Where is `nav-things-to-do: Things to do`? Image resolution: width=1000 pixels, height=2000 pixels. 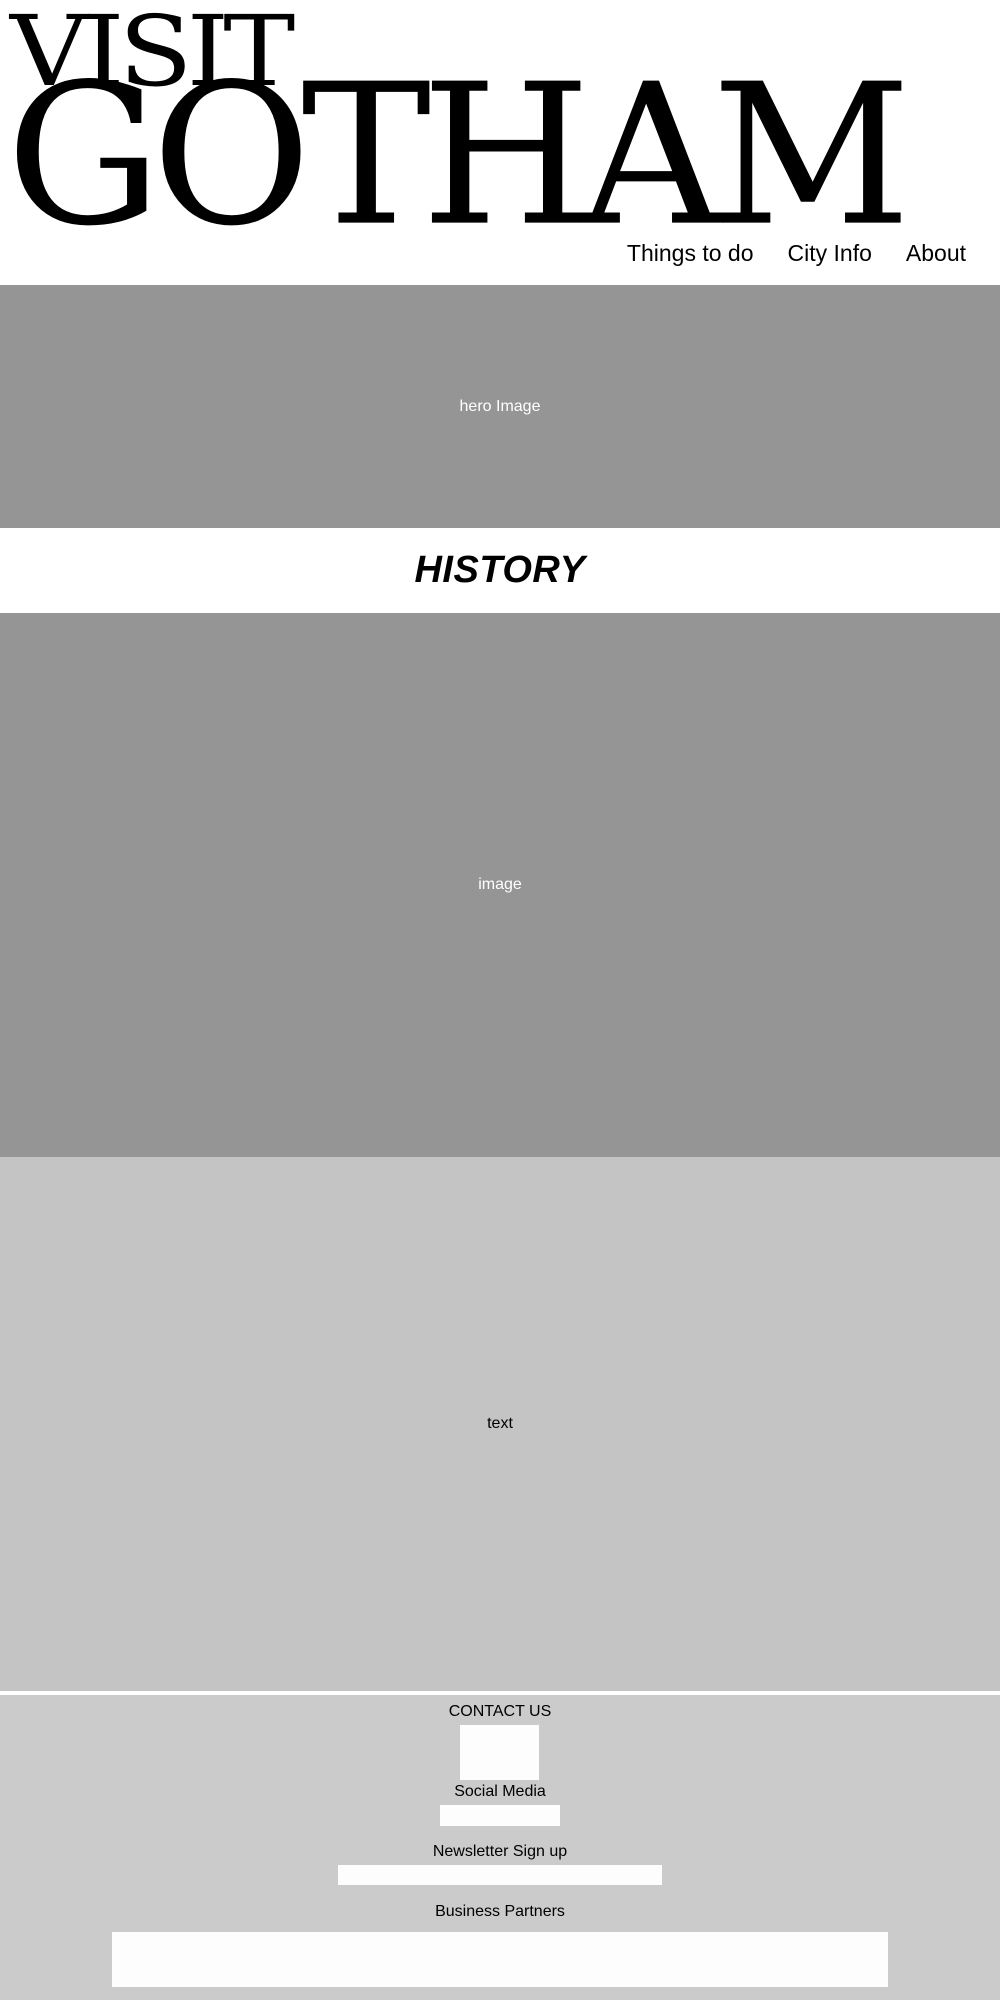
nav-things-to-do: Things to do is located at coordinates (690, 253).